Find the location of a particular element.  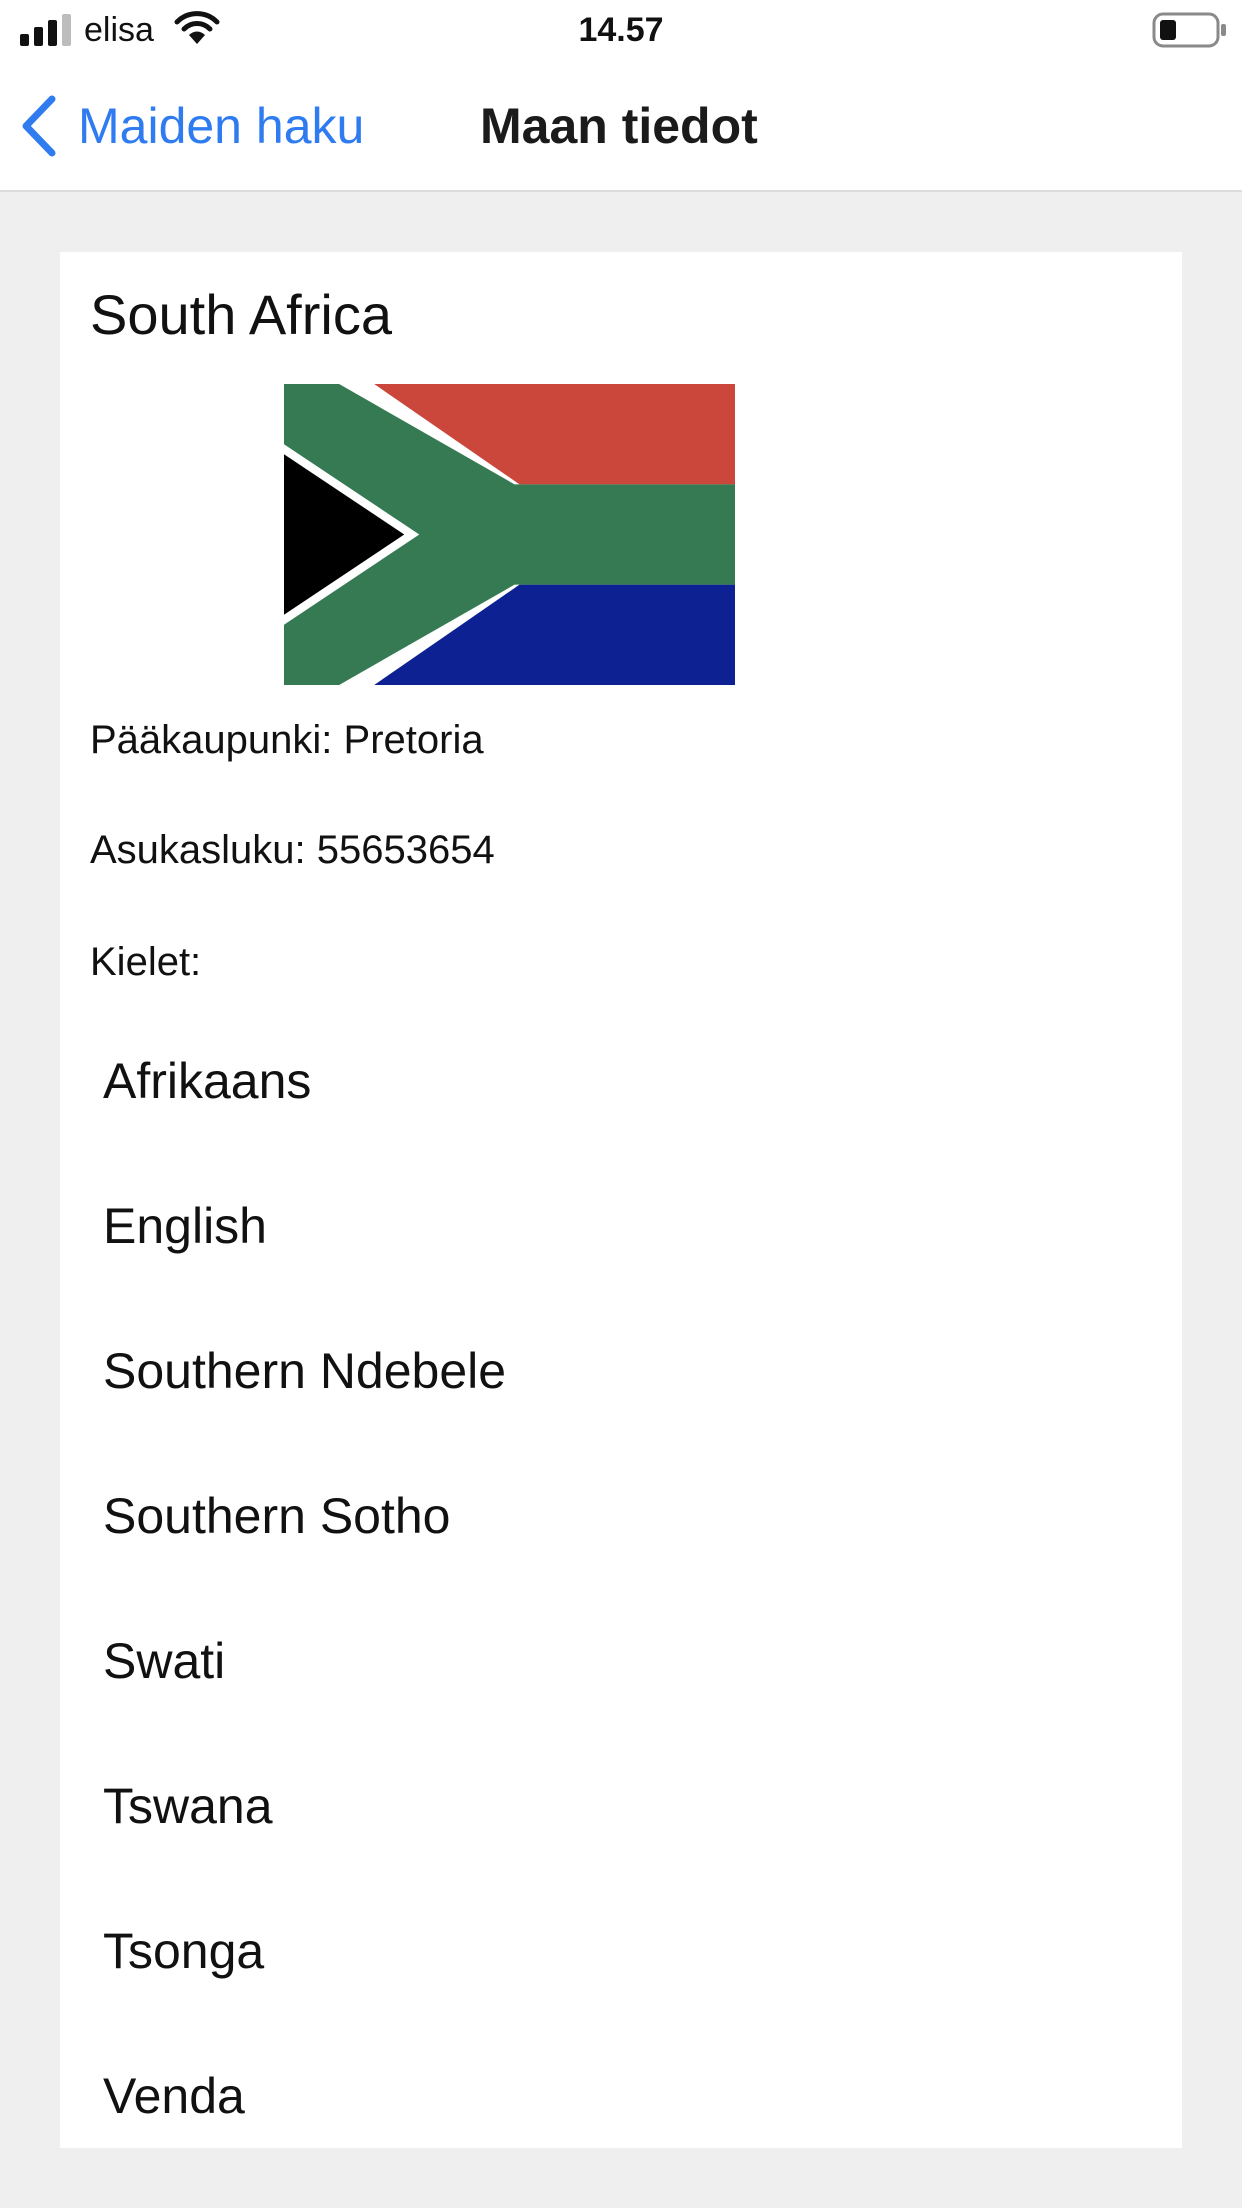

page-title: Maan tiedot is located at coordinates (619, 126).